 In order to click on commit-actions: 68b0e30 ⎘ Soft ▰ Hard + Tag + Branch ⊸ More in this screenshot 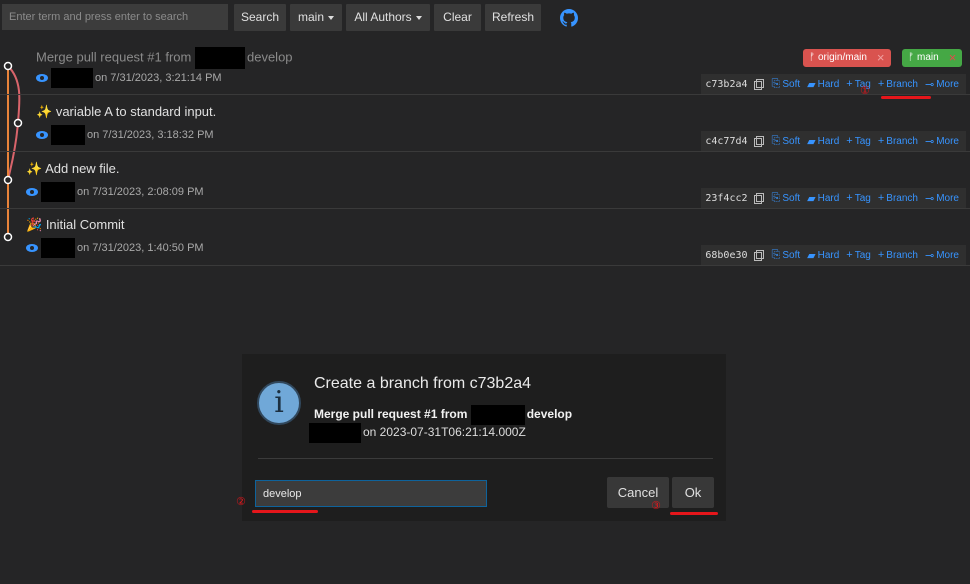, I will do `click(833, 255)`.